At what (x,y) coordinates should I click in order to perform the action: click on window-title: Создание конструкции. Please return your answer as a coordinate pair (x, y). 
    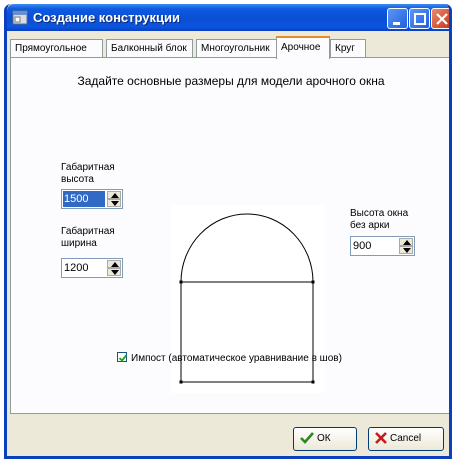
    Looking at the image, I should click on (106, 17).